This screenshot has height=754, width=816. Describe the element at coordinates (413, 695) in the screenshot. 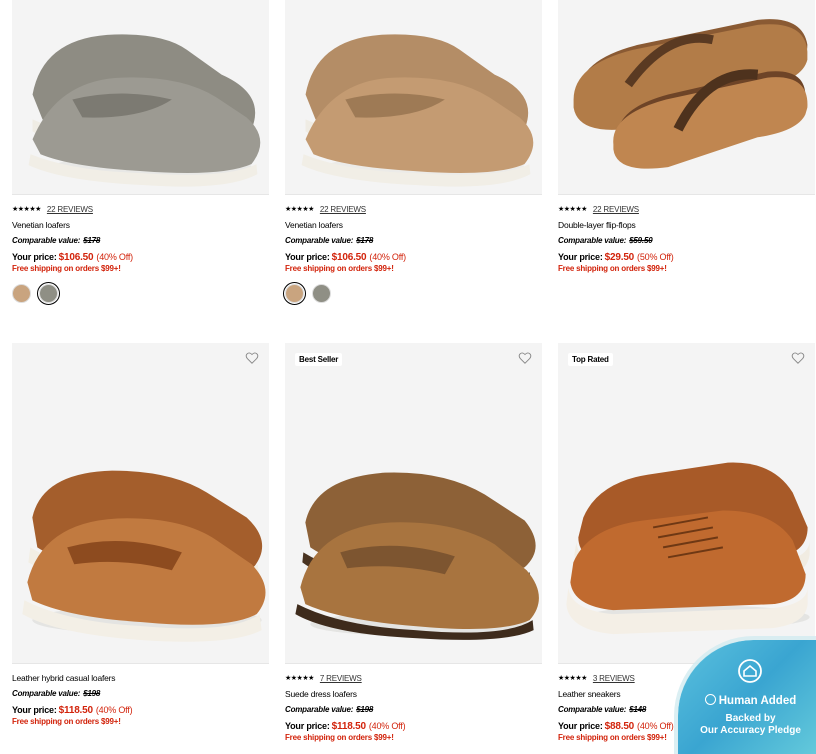

I see `product-name: Suede dress loafers` at that location.